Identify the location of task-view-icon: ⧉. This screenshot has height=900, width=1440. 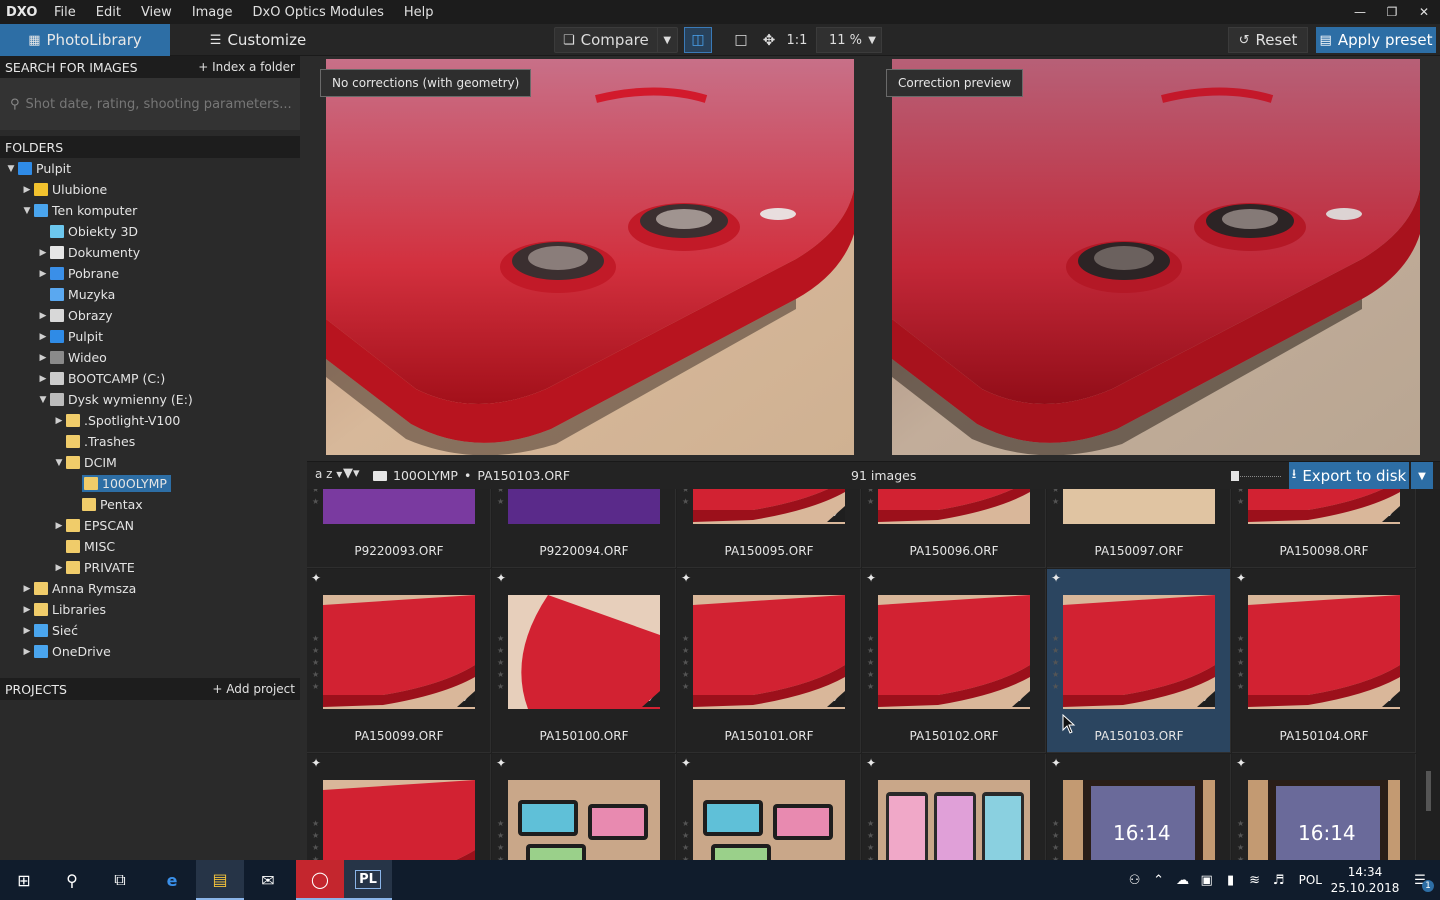
(120, 880).